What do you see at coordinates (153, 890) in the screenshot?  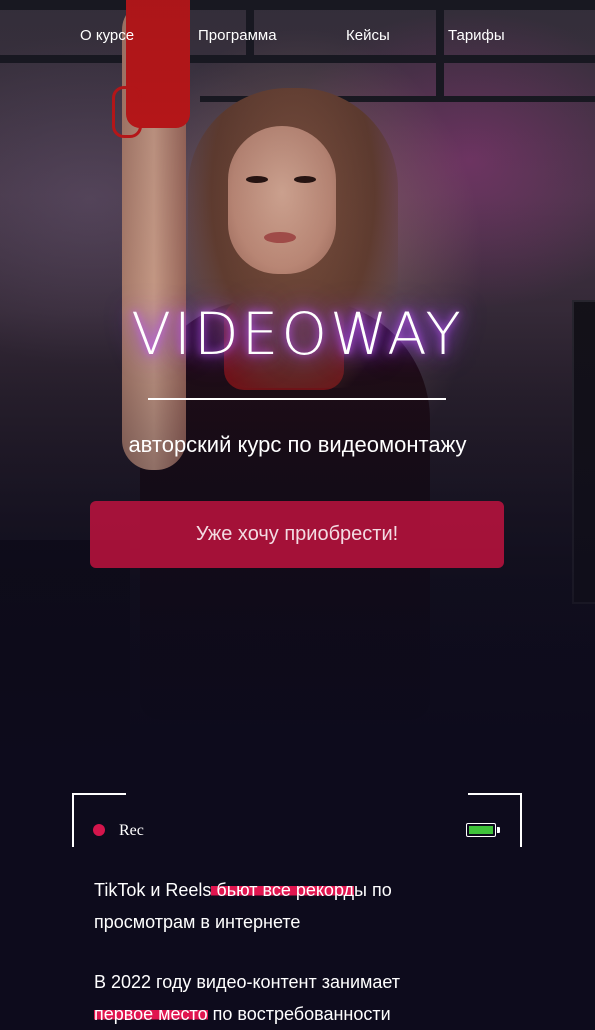 I see `stat-text: TikTok и Reels` at bounding box center [153, 890].